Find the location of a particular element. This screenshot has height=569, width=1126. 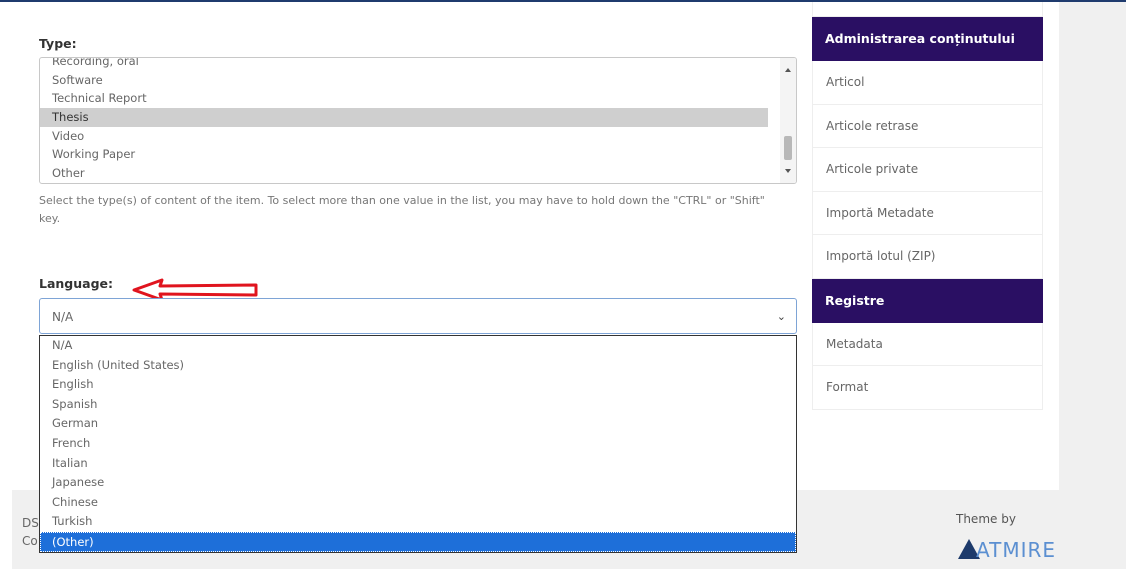

sidebar-item-metadata: Metadata is located at coordinates (927, 344).